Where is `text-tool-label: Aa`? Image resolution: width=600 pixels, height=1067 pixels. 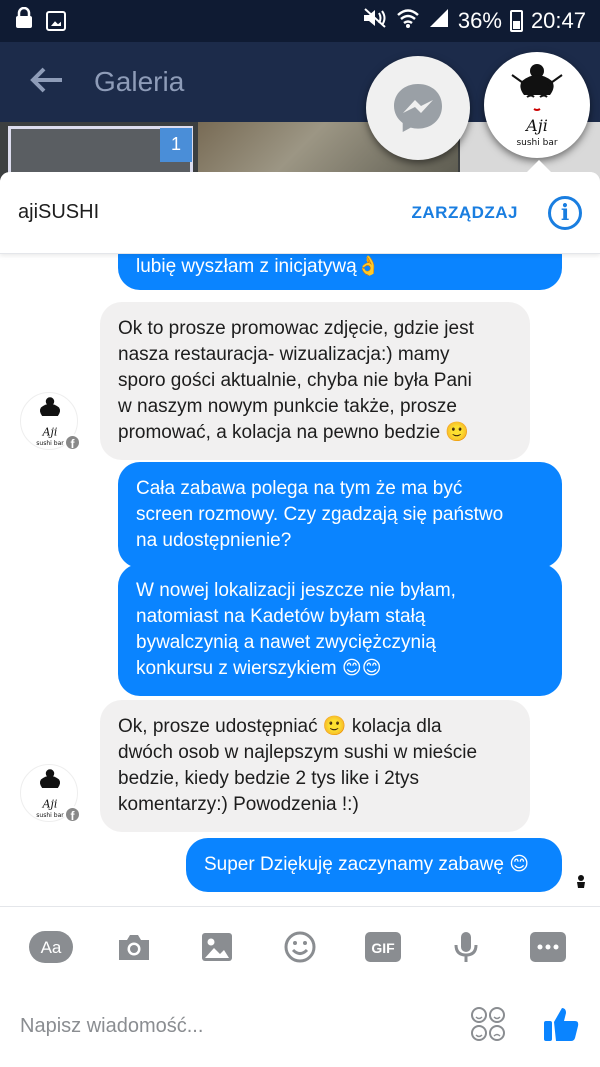 text-tool-label: Aa is located at coordinates (51, 947).